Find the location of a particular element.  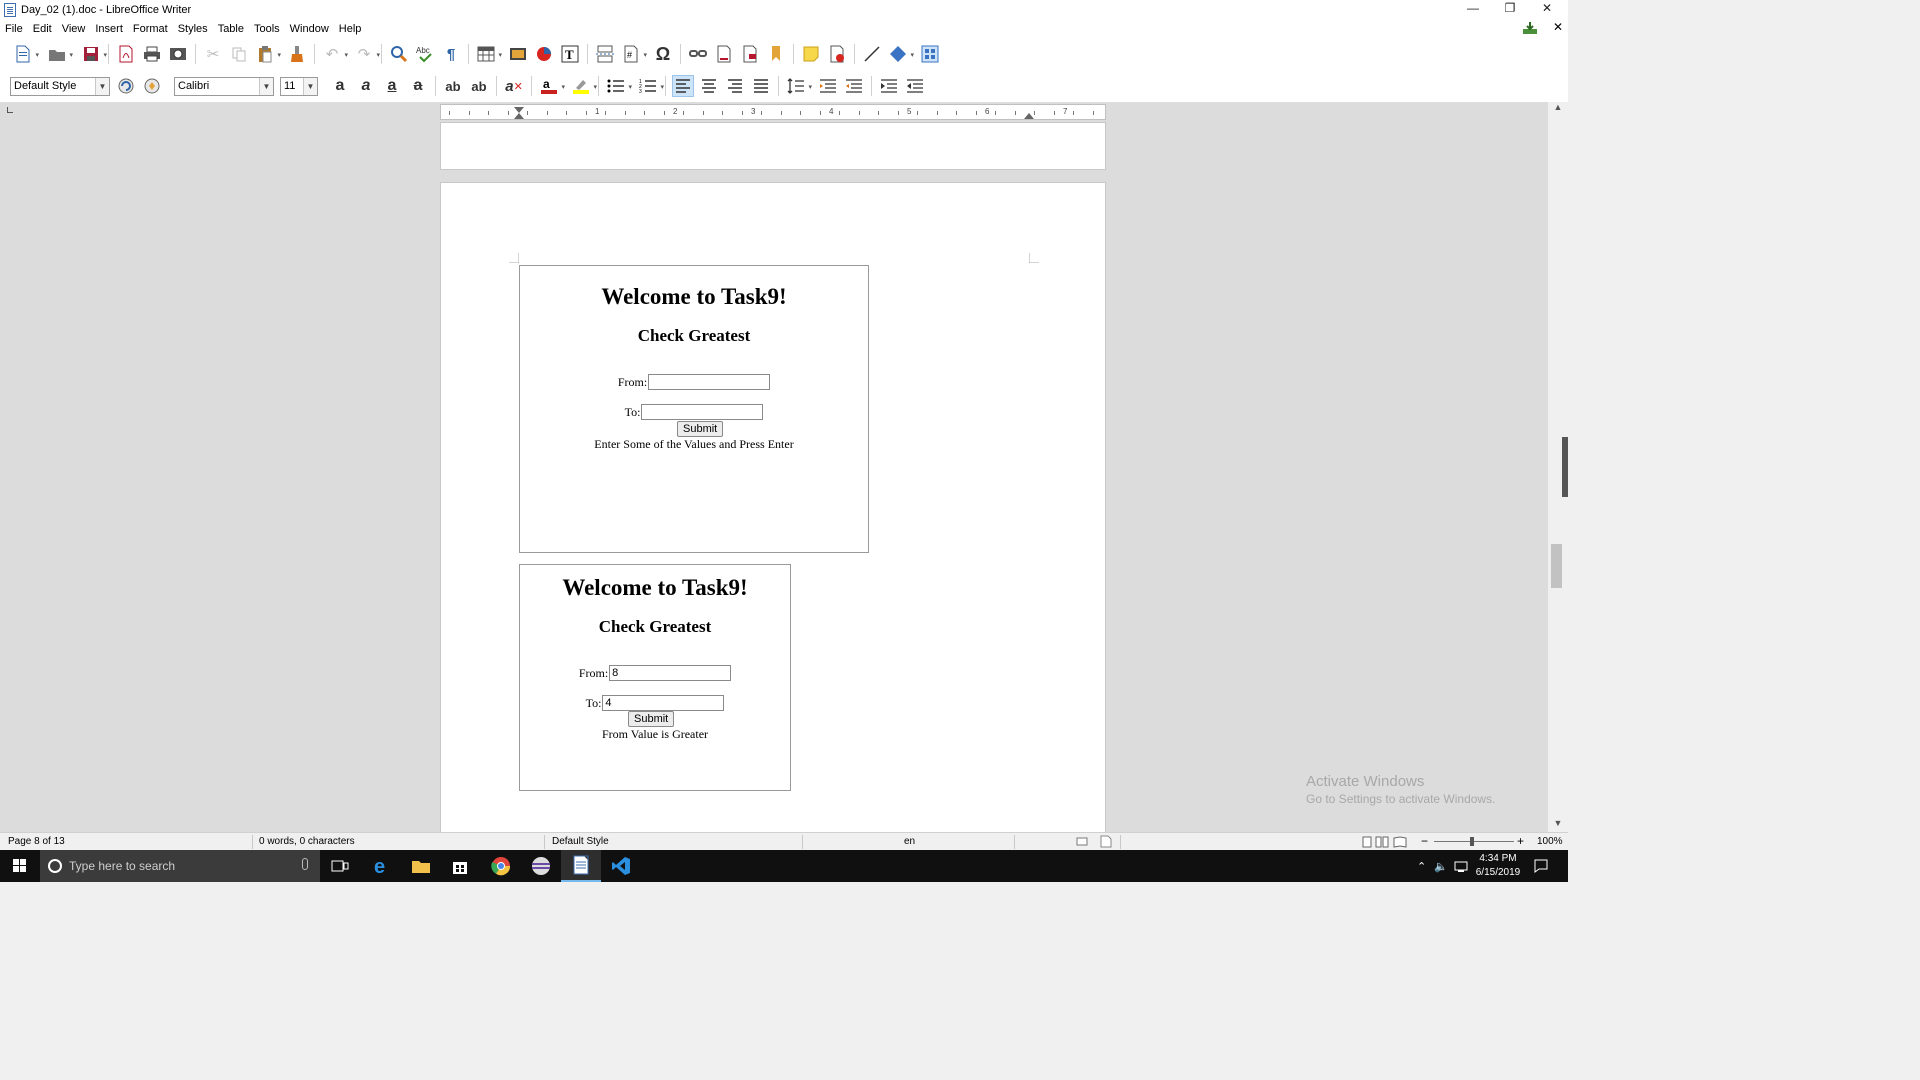

menu-styles: Styles is located at coordinates (193, 29).